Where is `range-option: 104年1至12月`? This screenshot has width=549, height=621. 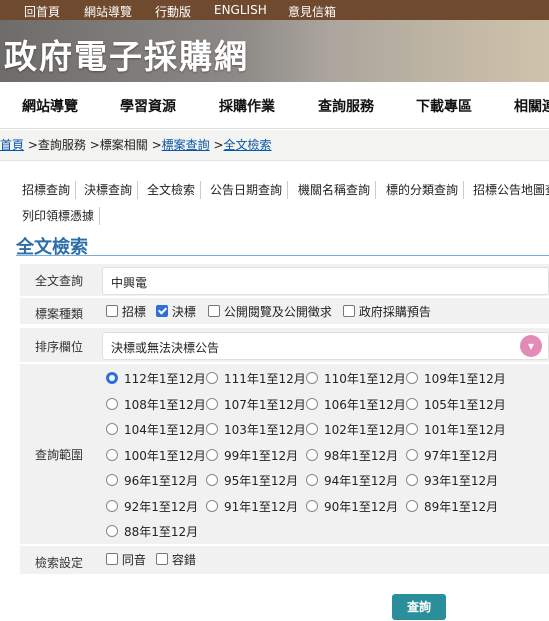
range-option: 104年1至12月 is located at coordinates (156, 429).